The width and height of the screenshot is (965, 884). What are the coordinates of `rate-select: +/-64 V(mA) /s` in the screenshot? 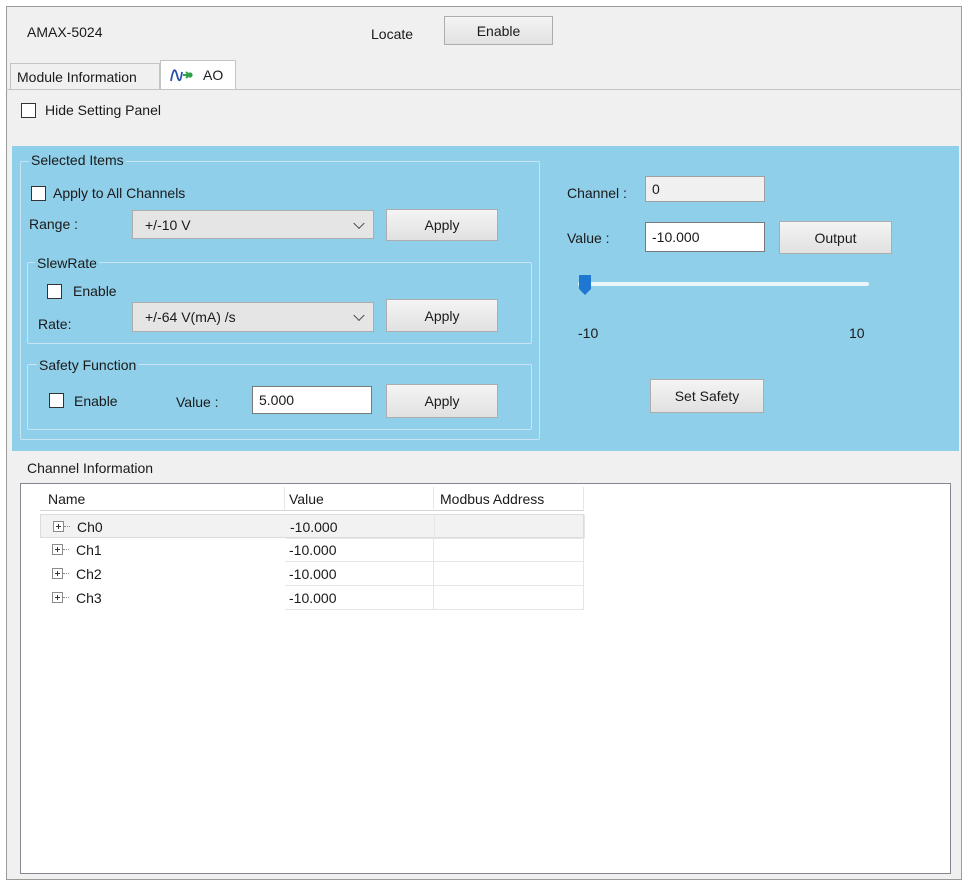 It's located at (253, 317).